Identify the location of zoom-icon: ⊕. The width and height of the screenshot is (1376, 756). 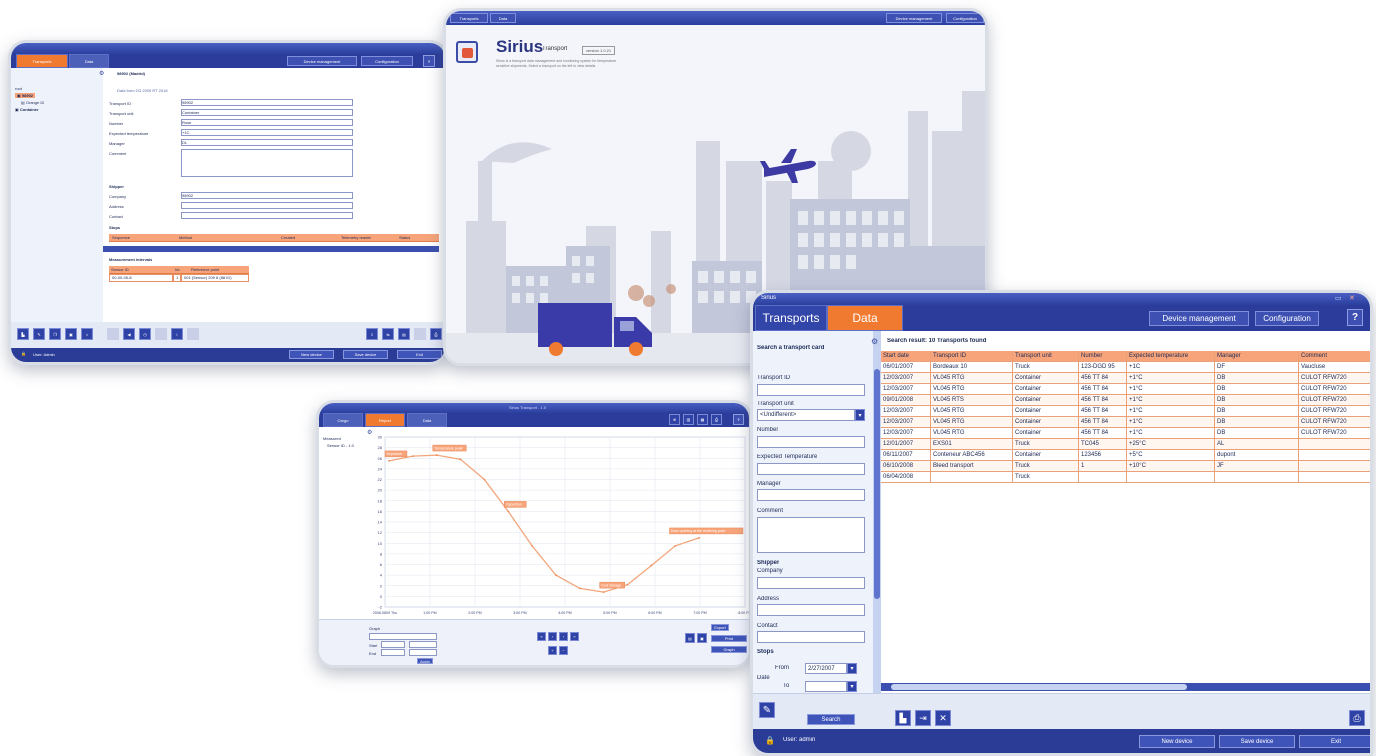
(674, 419).